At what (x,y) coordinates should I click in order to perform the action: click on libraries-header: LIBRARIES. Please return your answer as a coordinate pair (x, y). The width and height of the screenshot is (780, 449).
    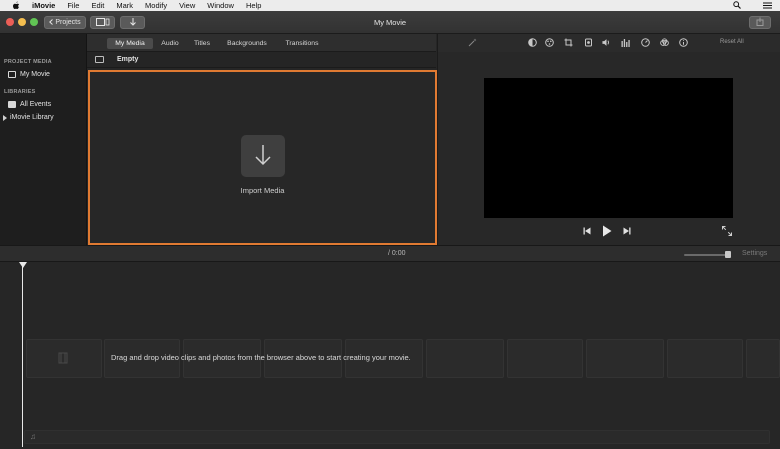
    Looking at the image, I should click on (20, 92).